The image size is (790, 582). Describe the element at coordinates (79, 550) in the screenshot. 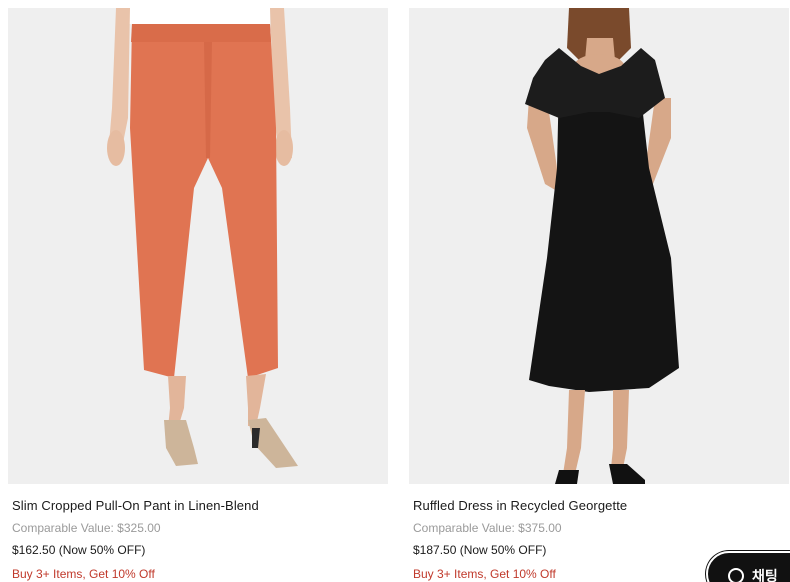

I see `sale-price: $162.50 (Now 50% OFF)` at that location.